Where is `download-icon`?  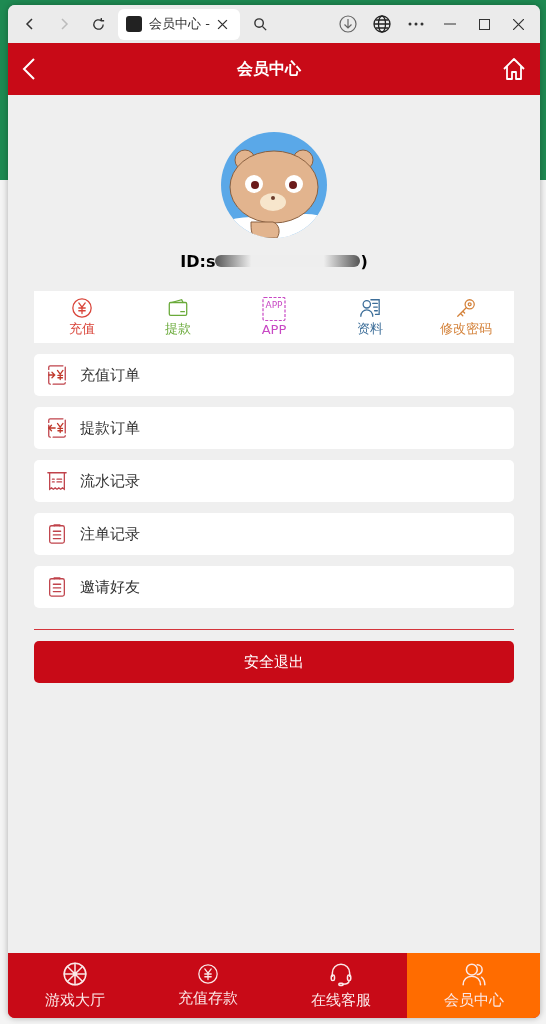
download-icon is located at coordinates (348, 24).